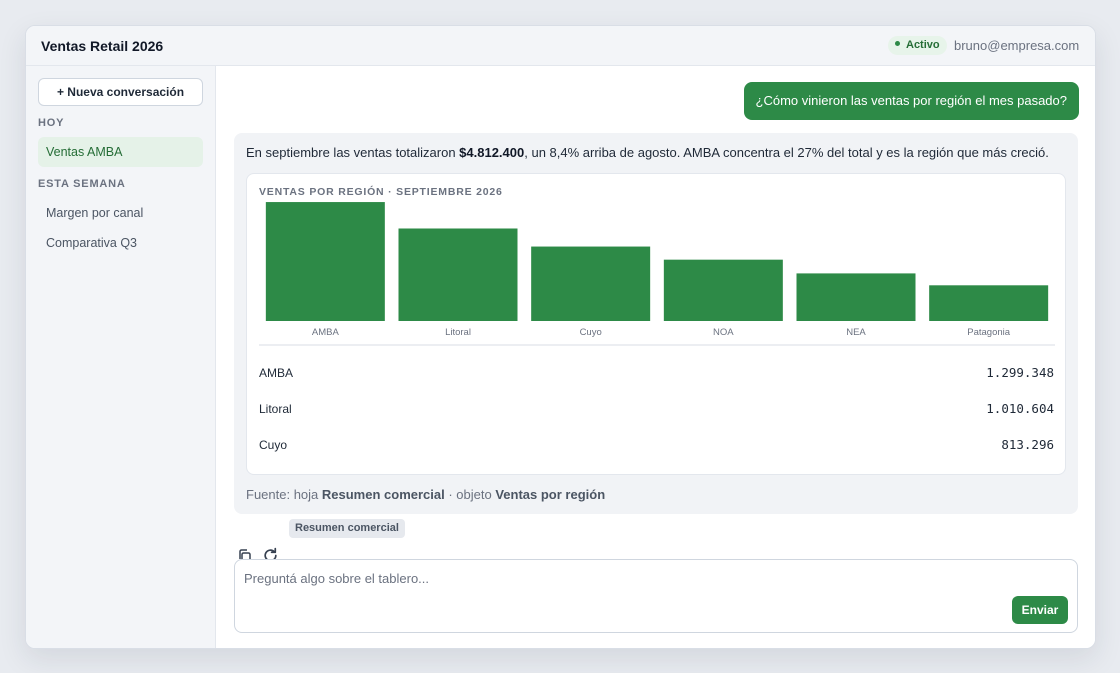  I want to click on source-chip: Resumen comercial, so click(347, 528).